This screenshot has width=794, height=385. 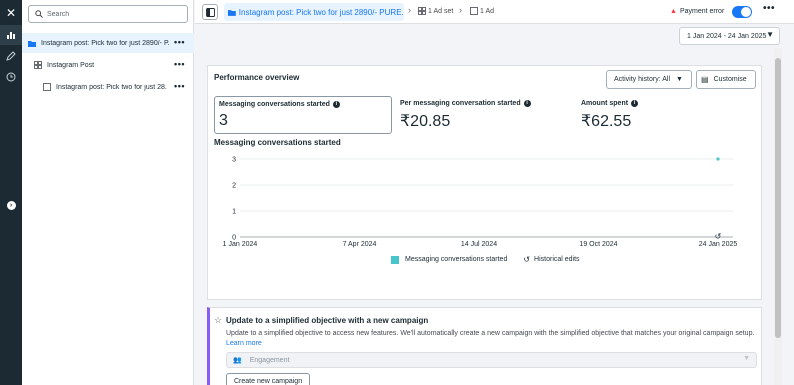 I want to click on sidebar-panel-icon, so click(x=210, y=12).